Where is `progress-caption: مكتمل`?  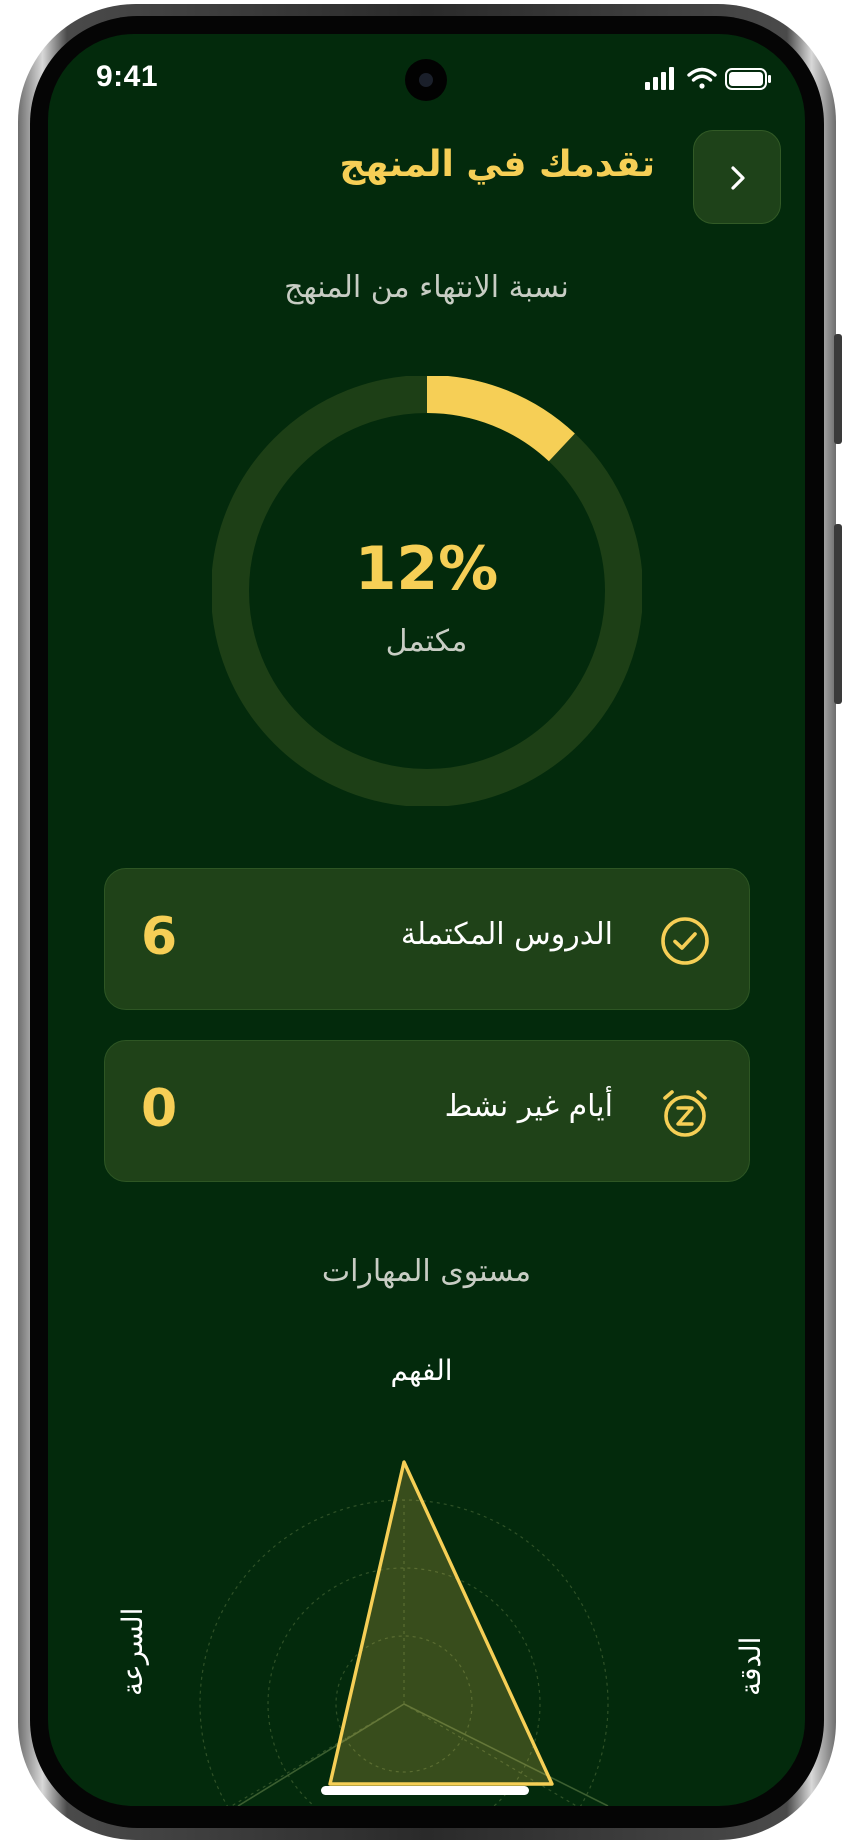 progress-caption: مكتمل is located at coordinates (426, 641).